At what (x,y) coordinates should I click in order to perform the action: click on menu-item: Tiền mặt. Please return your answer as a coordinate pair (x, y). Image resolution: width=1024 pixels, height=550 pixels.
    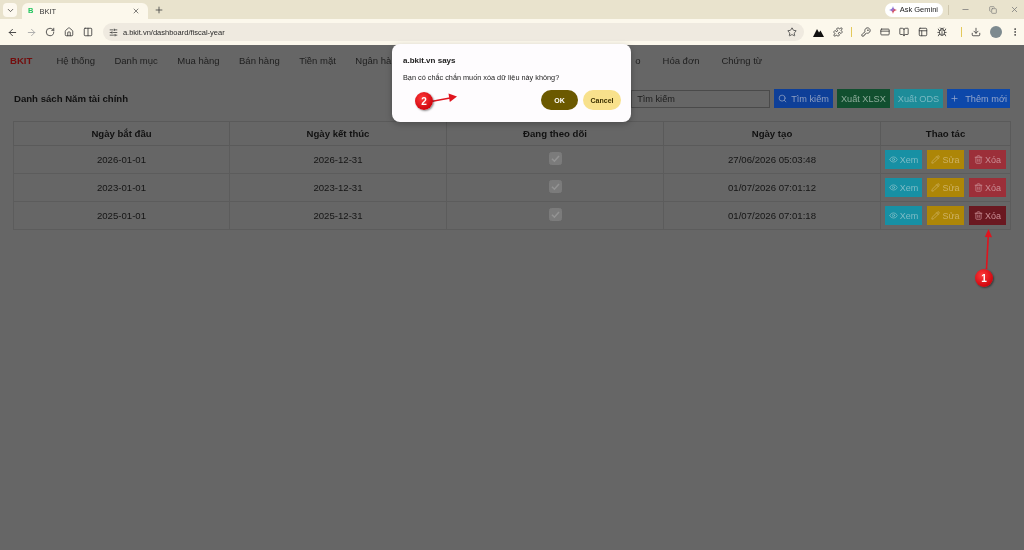
    Looking at the image, I should click on (317, 60).